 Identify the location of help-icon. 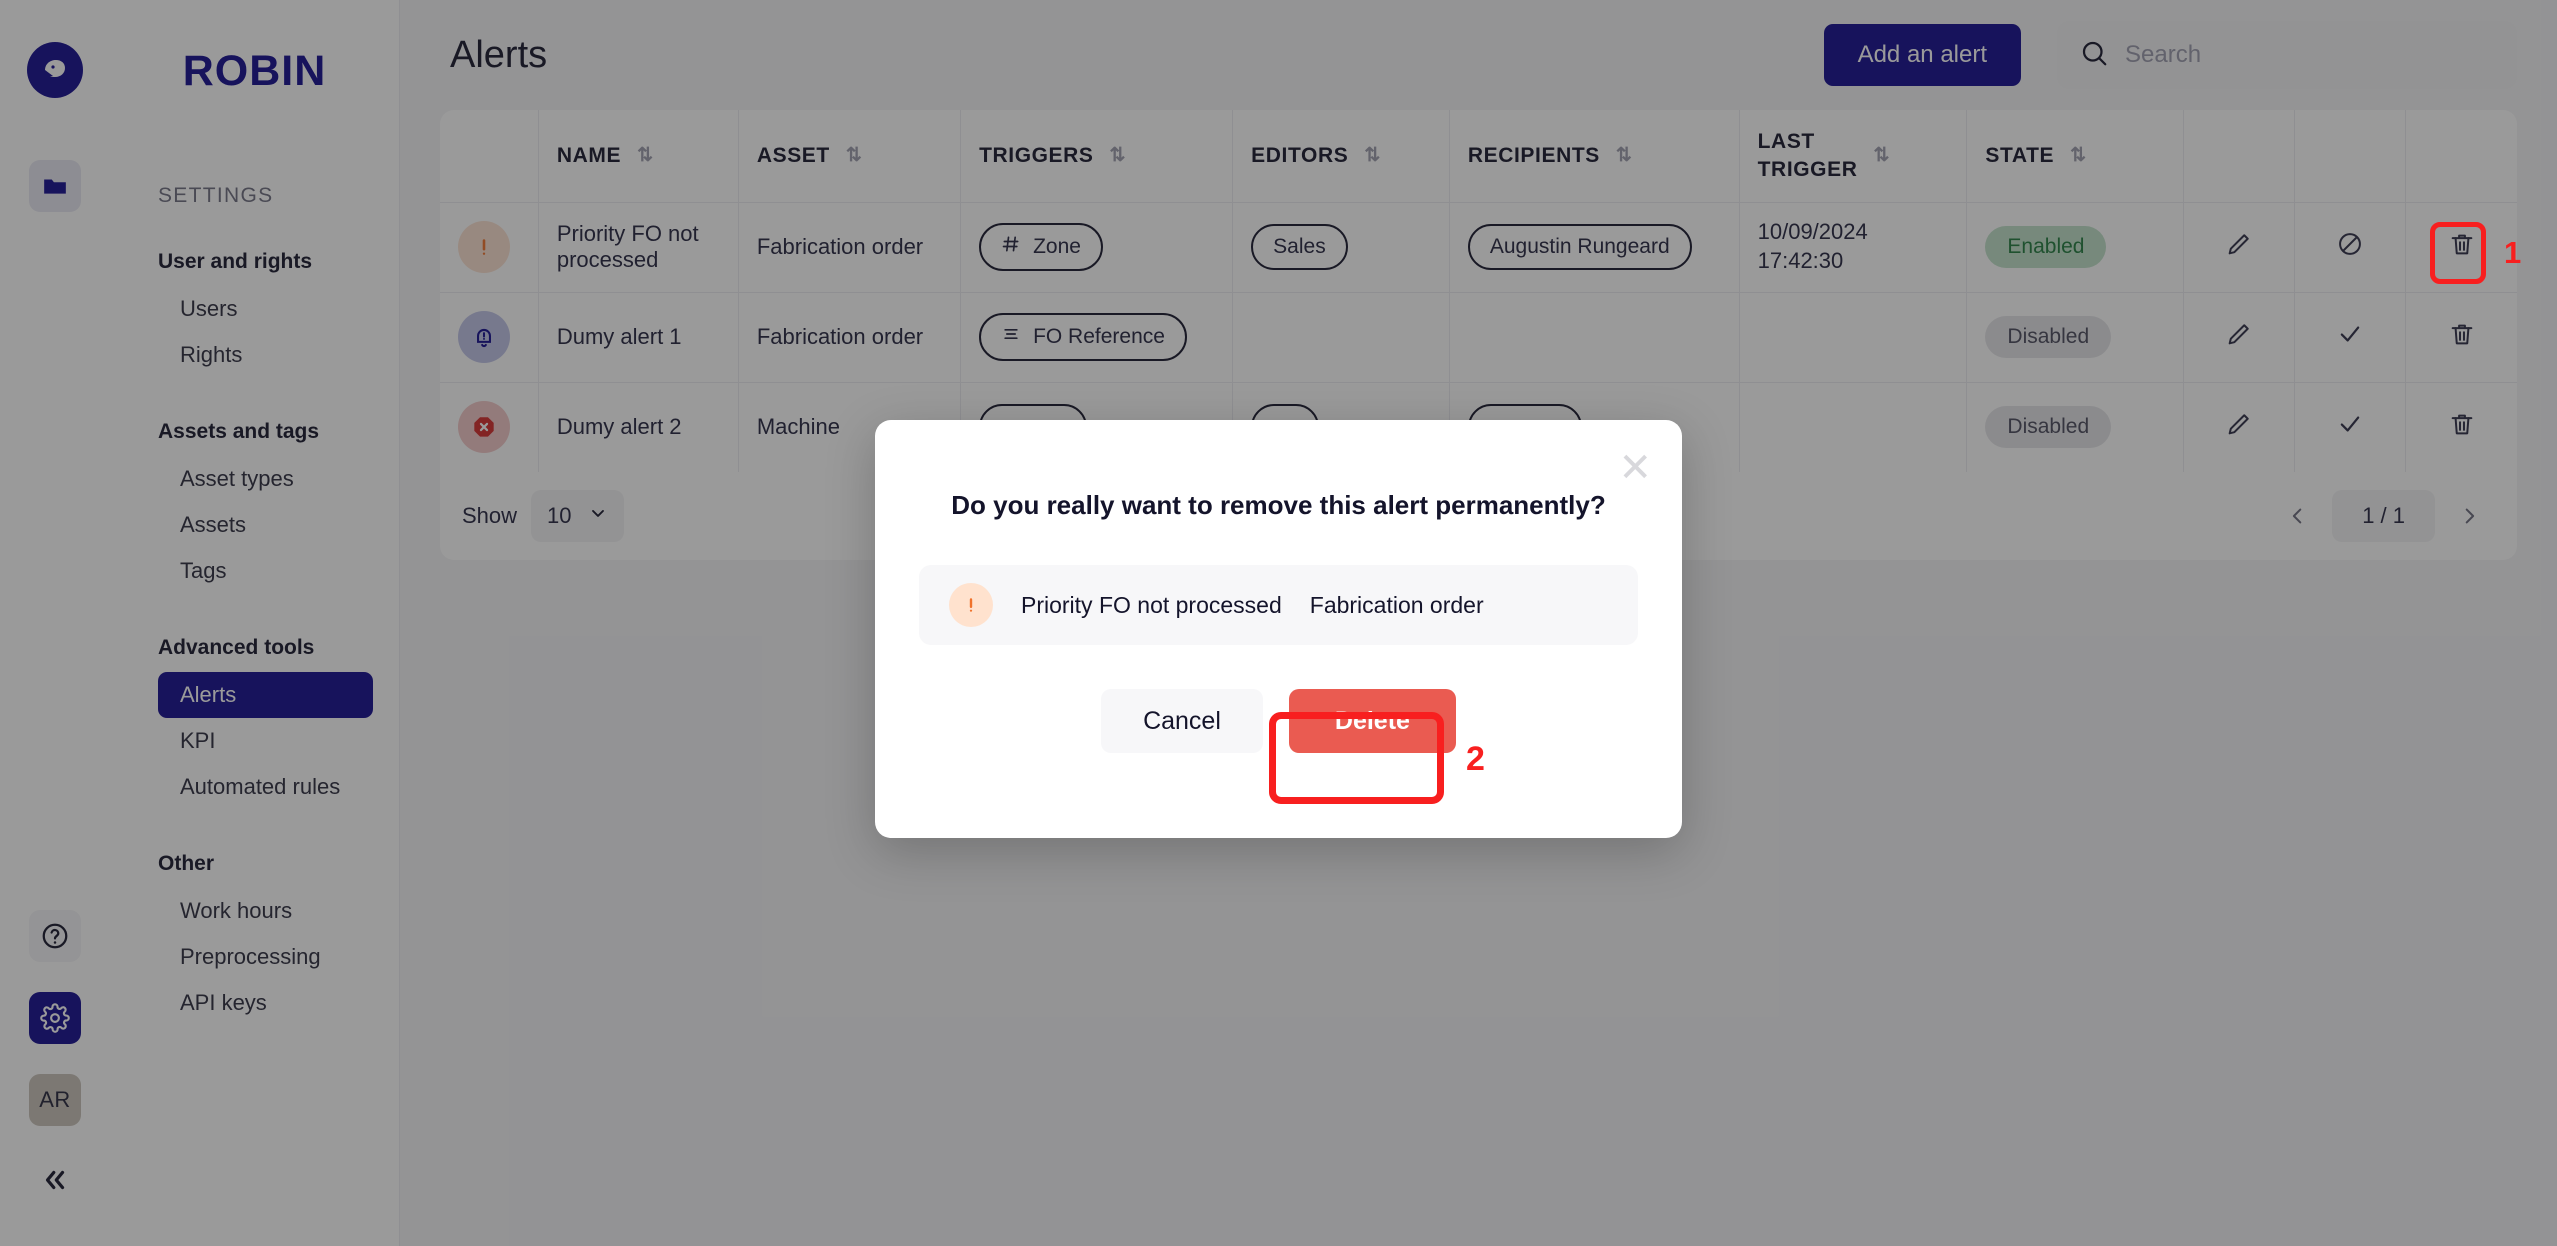
(55, 936).